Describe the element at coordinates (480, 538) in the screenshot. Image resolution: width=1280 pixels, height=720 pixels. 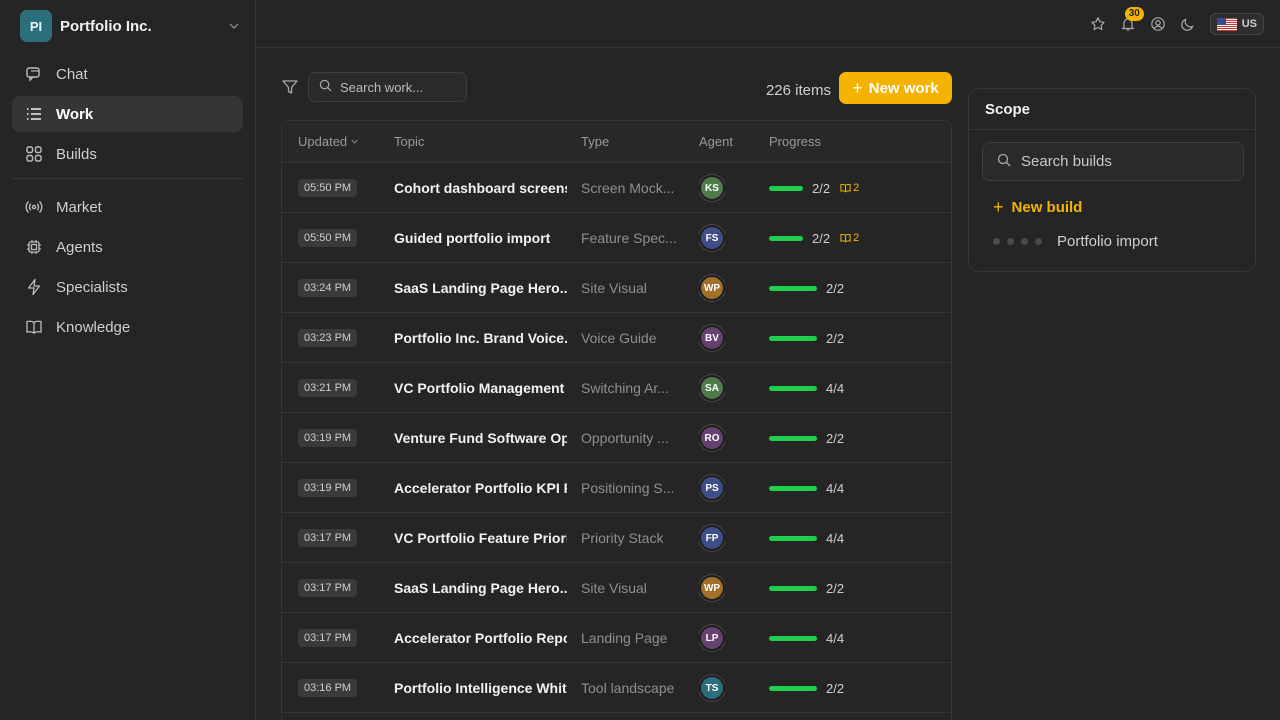
I see `row-topic: VC Portfolio Feature Priori` at that location.